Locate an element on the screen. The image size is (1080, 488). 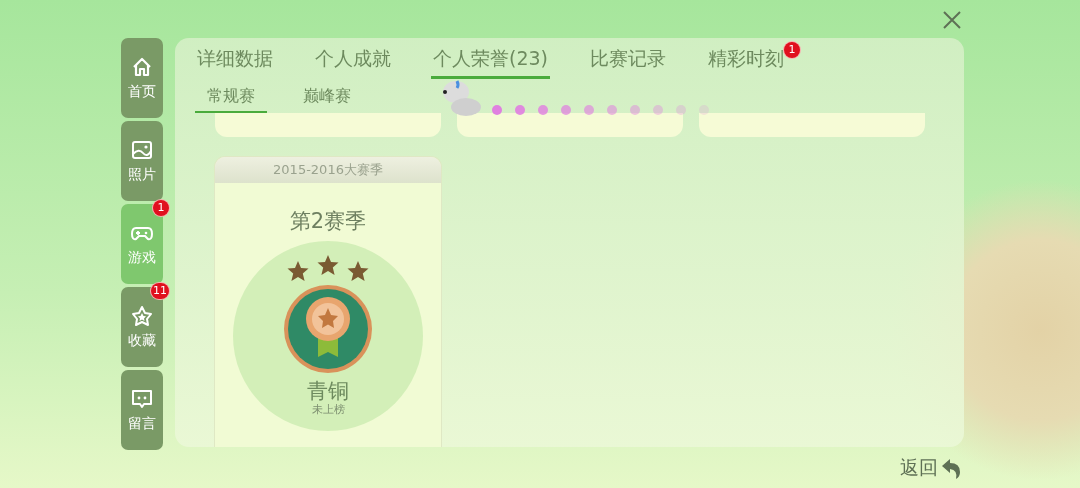
tab: 个人荣誉(23) is located at coordinates (490, 63).